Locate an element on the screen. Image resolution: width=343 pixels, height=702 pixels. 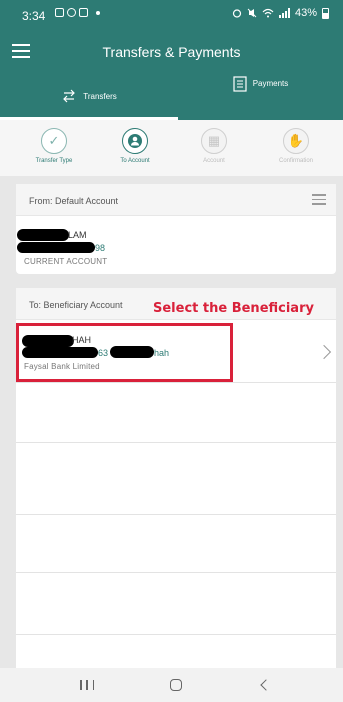
redacted-number is located at coordinates (56, 247).